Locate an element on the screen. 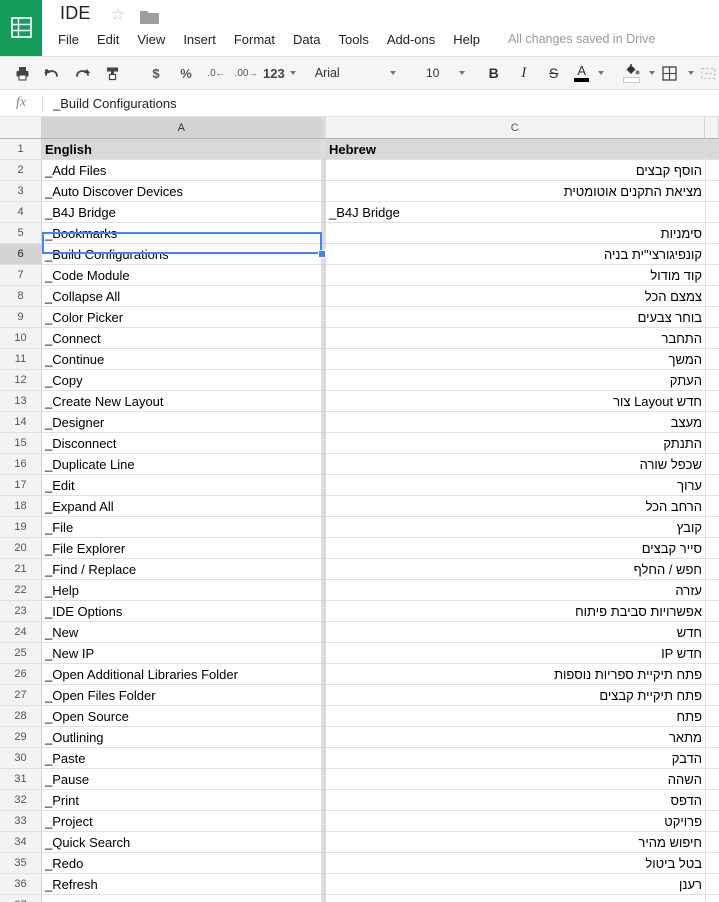  cell-d24 is located at coordinates (712, 632).